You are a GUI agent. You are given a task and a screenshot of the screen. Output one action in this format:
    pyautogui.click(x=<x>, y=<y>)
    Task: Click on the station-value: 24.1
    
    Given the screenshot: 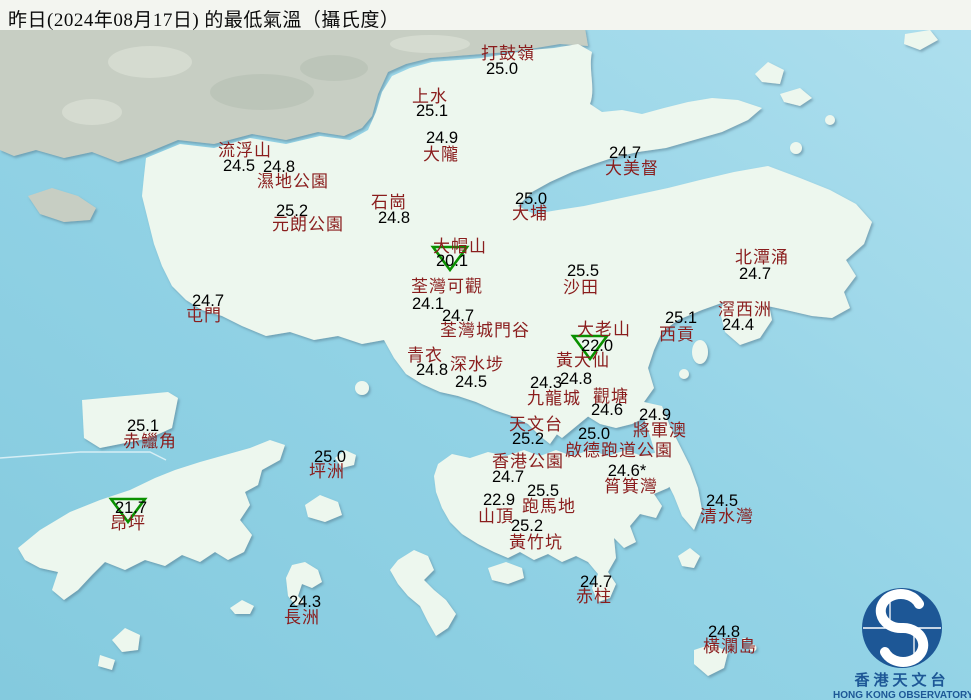 What is the action you would take?
    pyautogui.click(x=428, y=304)
    